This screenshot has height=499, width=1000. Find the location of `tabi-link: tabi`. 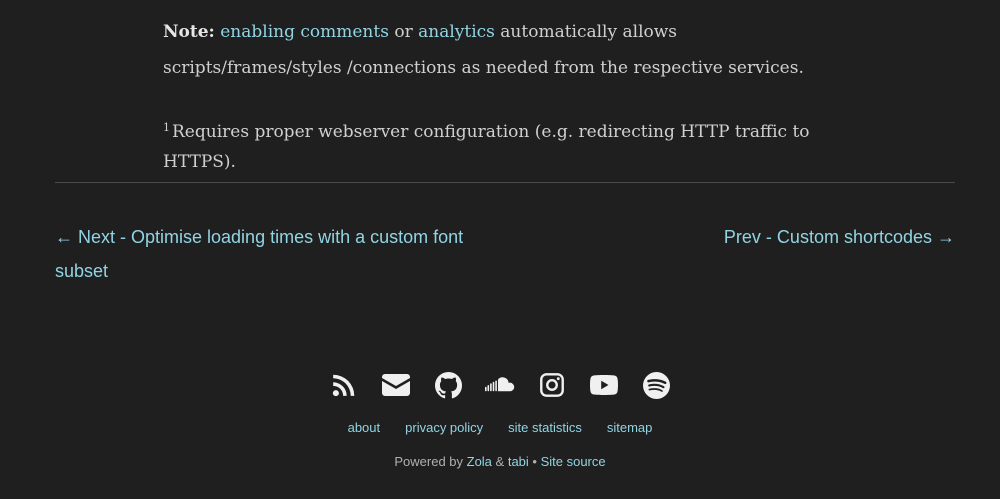

tabi-link: tabi is located at coordinates (518, 461).